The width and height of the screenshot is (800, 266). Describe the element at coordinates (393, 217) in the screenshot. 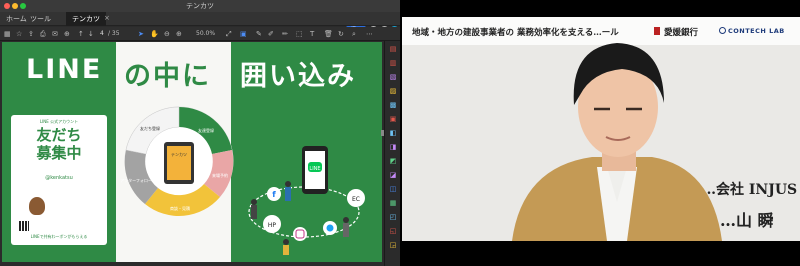

I see `measure-icon: ◰` at that location.